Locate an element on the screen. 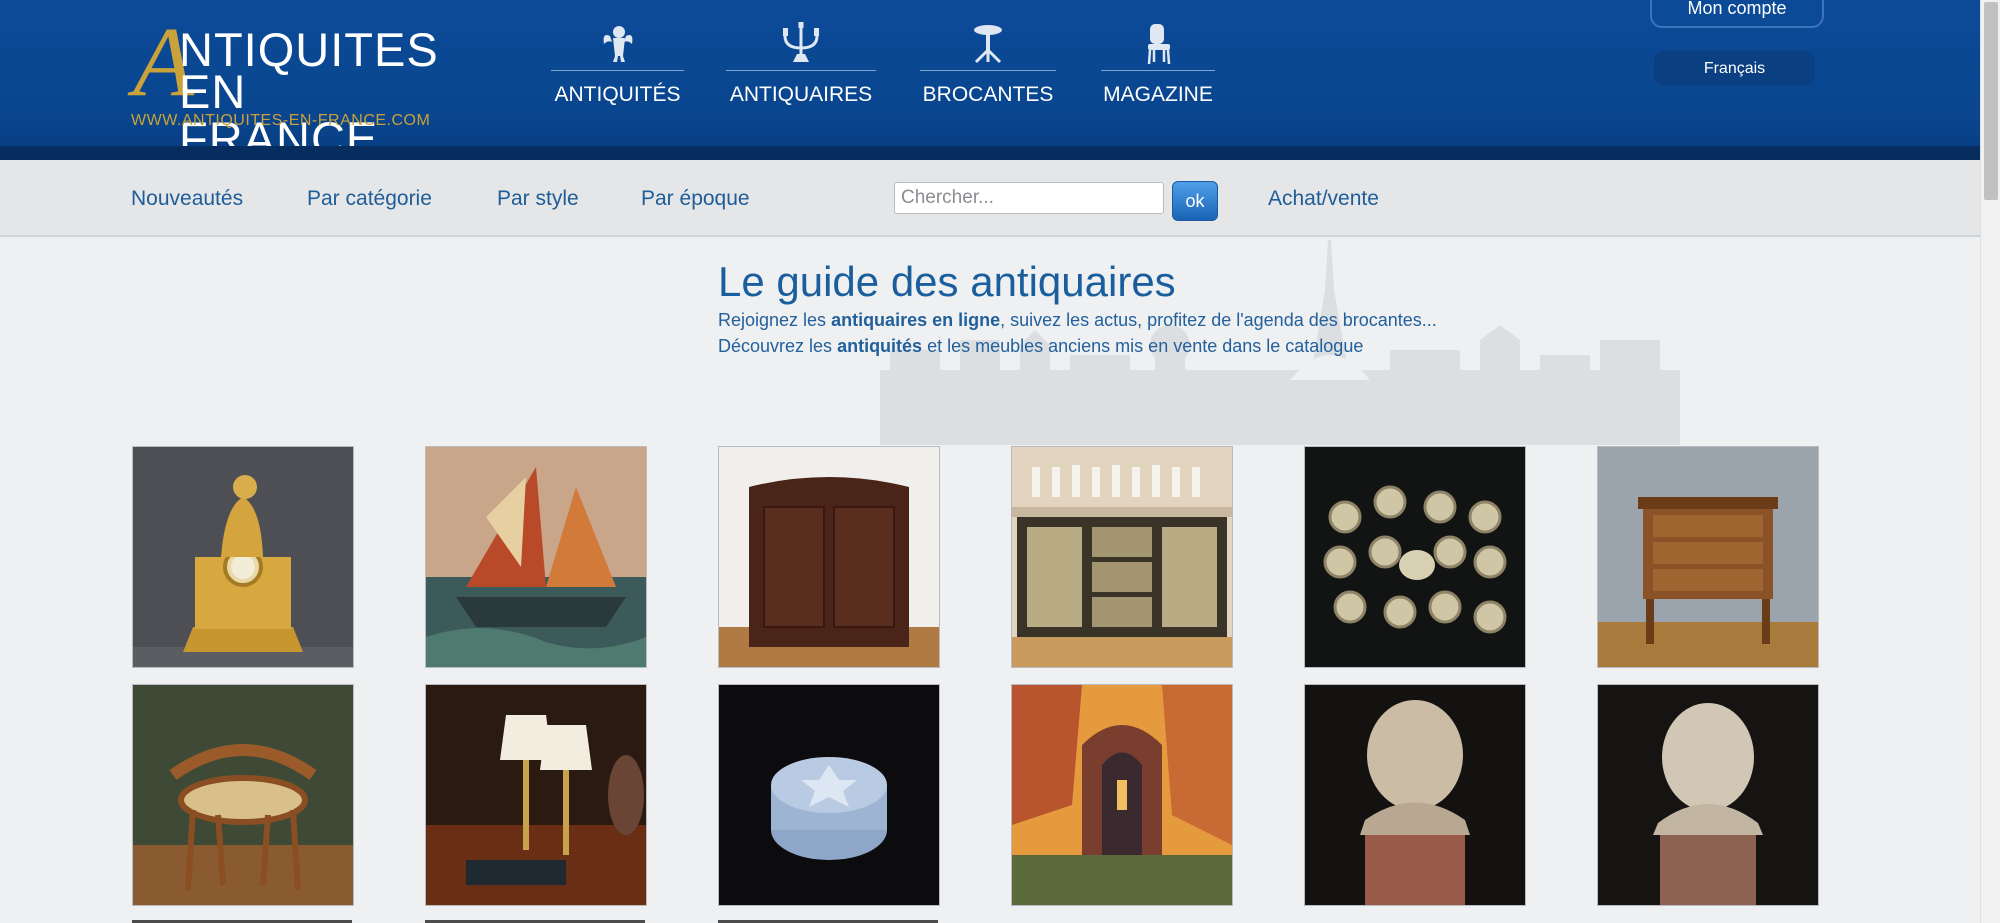  main-nav-label: MAGAZINE is located at coordinates (1158, 94).